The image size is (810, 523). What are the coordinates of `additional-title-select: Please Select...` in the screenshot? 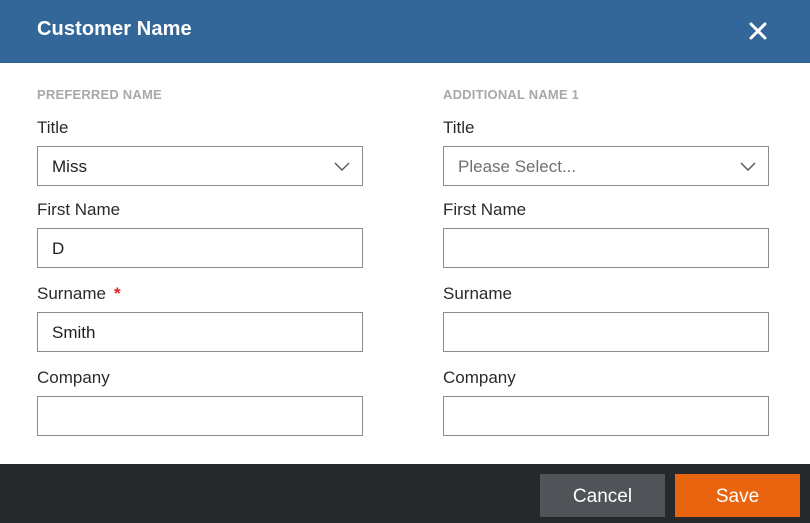 It's located at (606, 166).